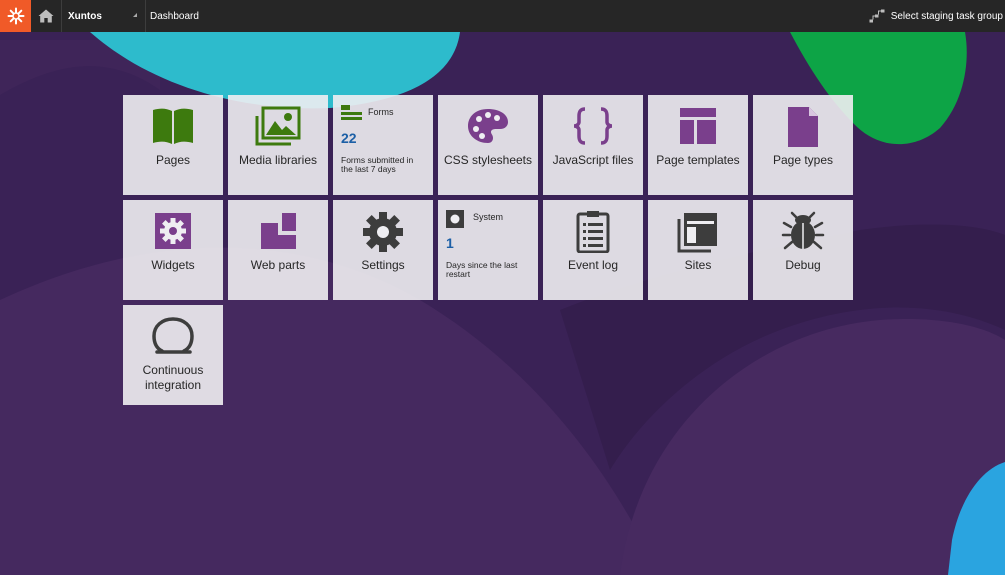 Image resolution: width=1005 pixels, height=575 pixels. Describe the element at coordinates (173, 126) in the screenshot. I see `book-icon` at that location.